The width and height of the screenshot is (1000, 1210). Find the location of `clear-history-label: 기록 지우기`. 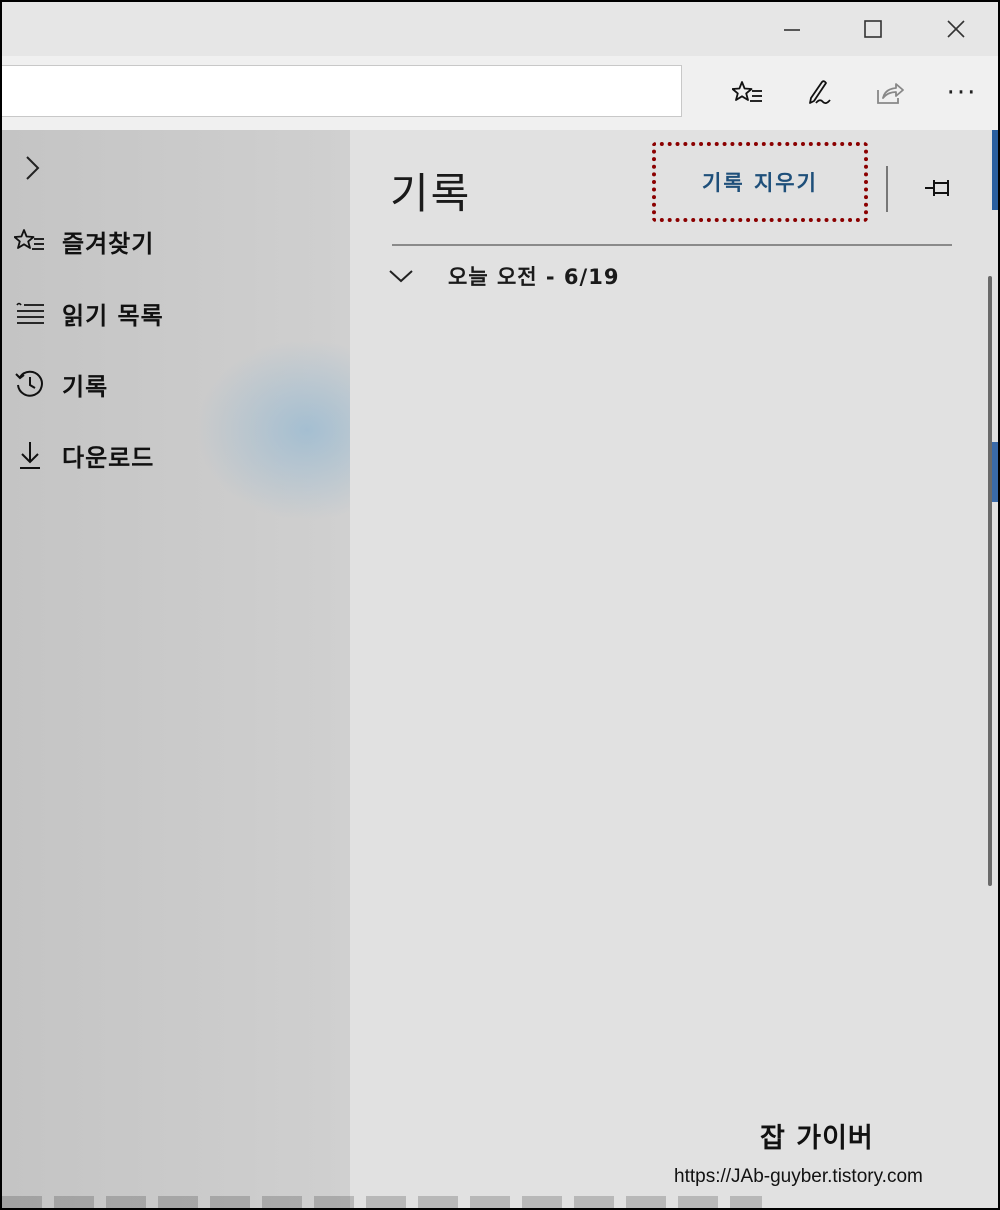

clear-history-label: 기록 지우기 is located at coordinates (760, 183).